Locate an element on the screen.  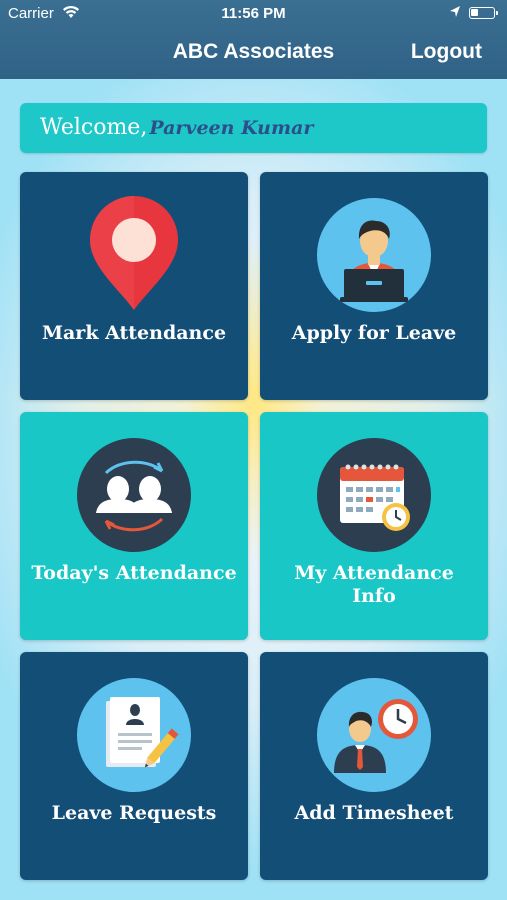
tile-label: Today's Attendance is located at coordinates (134, 573).